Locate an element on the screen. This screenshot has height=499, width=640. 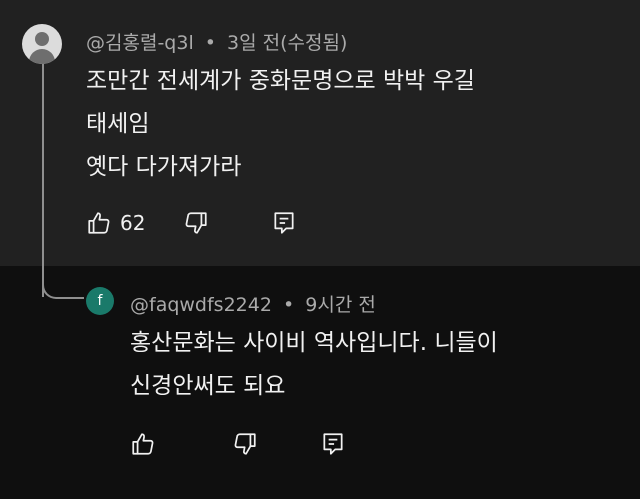
reply-like-button is located at coordinates (143, 444).